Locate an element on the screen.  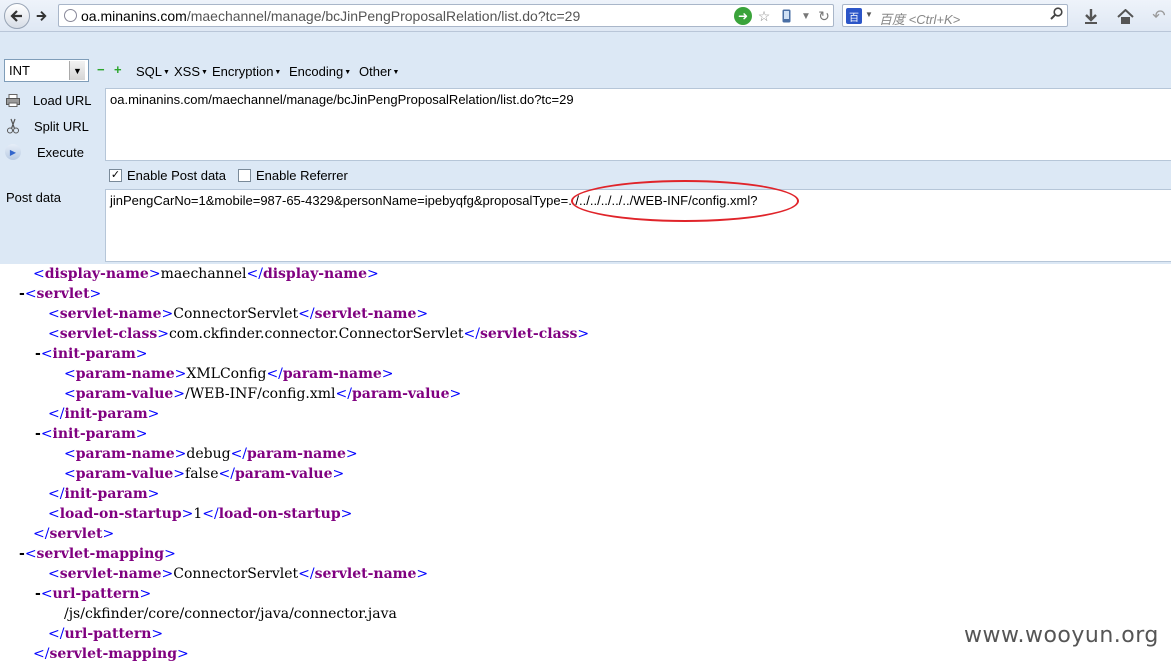
xml-line: <param-value>false</param-value> is located at coordinates (204, 474).